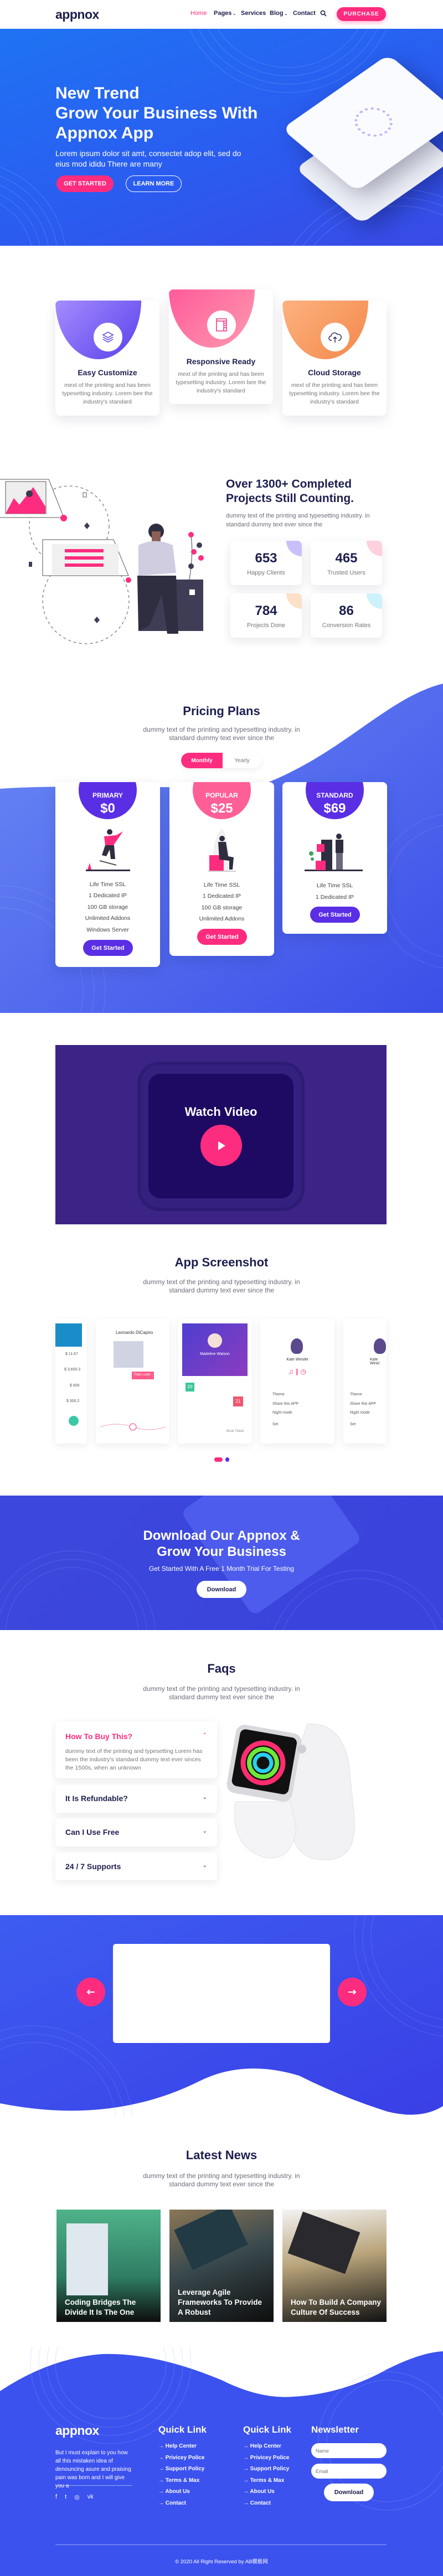 The height and width of the screenshot is (2576, 443). Describe the element at coordinates (136, 1832) in the screenshot. I see `faq-item-use-free: Can I Use Free ⌄` at that location.